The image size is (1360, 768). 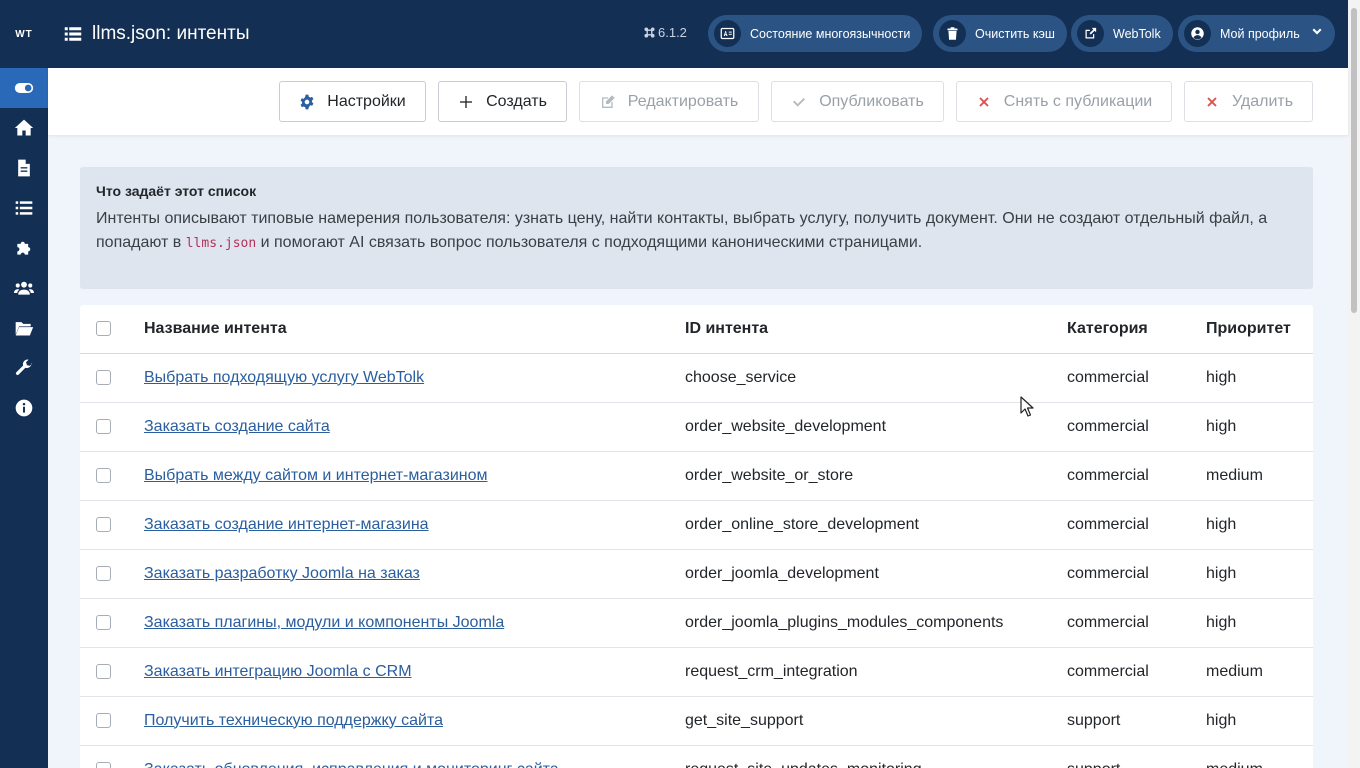 What do you see at coordinates (237, 426) in the screenshot?
I see `intent-name-link: Заказать создание сайта` at bounding box center [237, 426].